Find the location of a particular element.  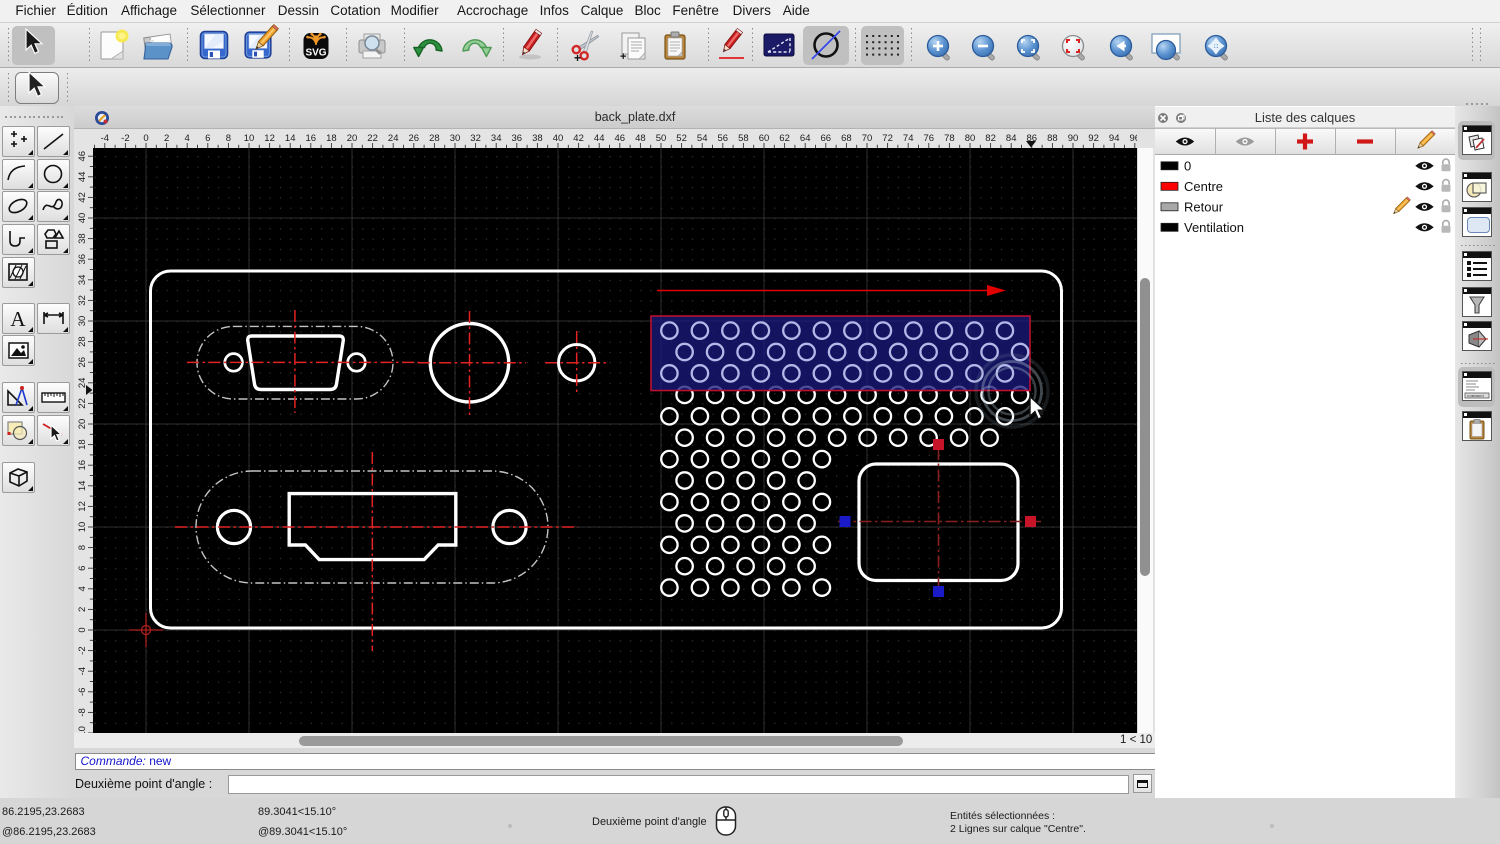

svg-text: Centre is located at coordinates (1203, 186).